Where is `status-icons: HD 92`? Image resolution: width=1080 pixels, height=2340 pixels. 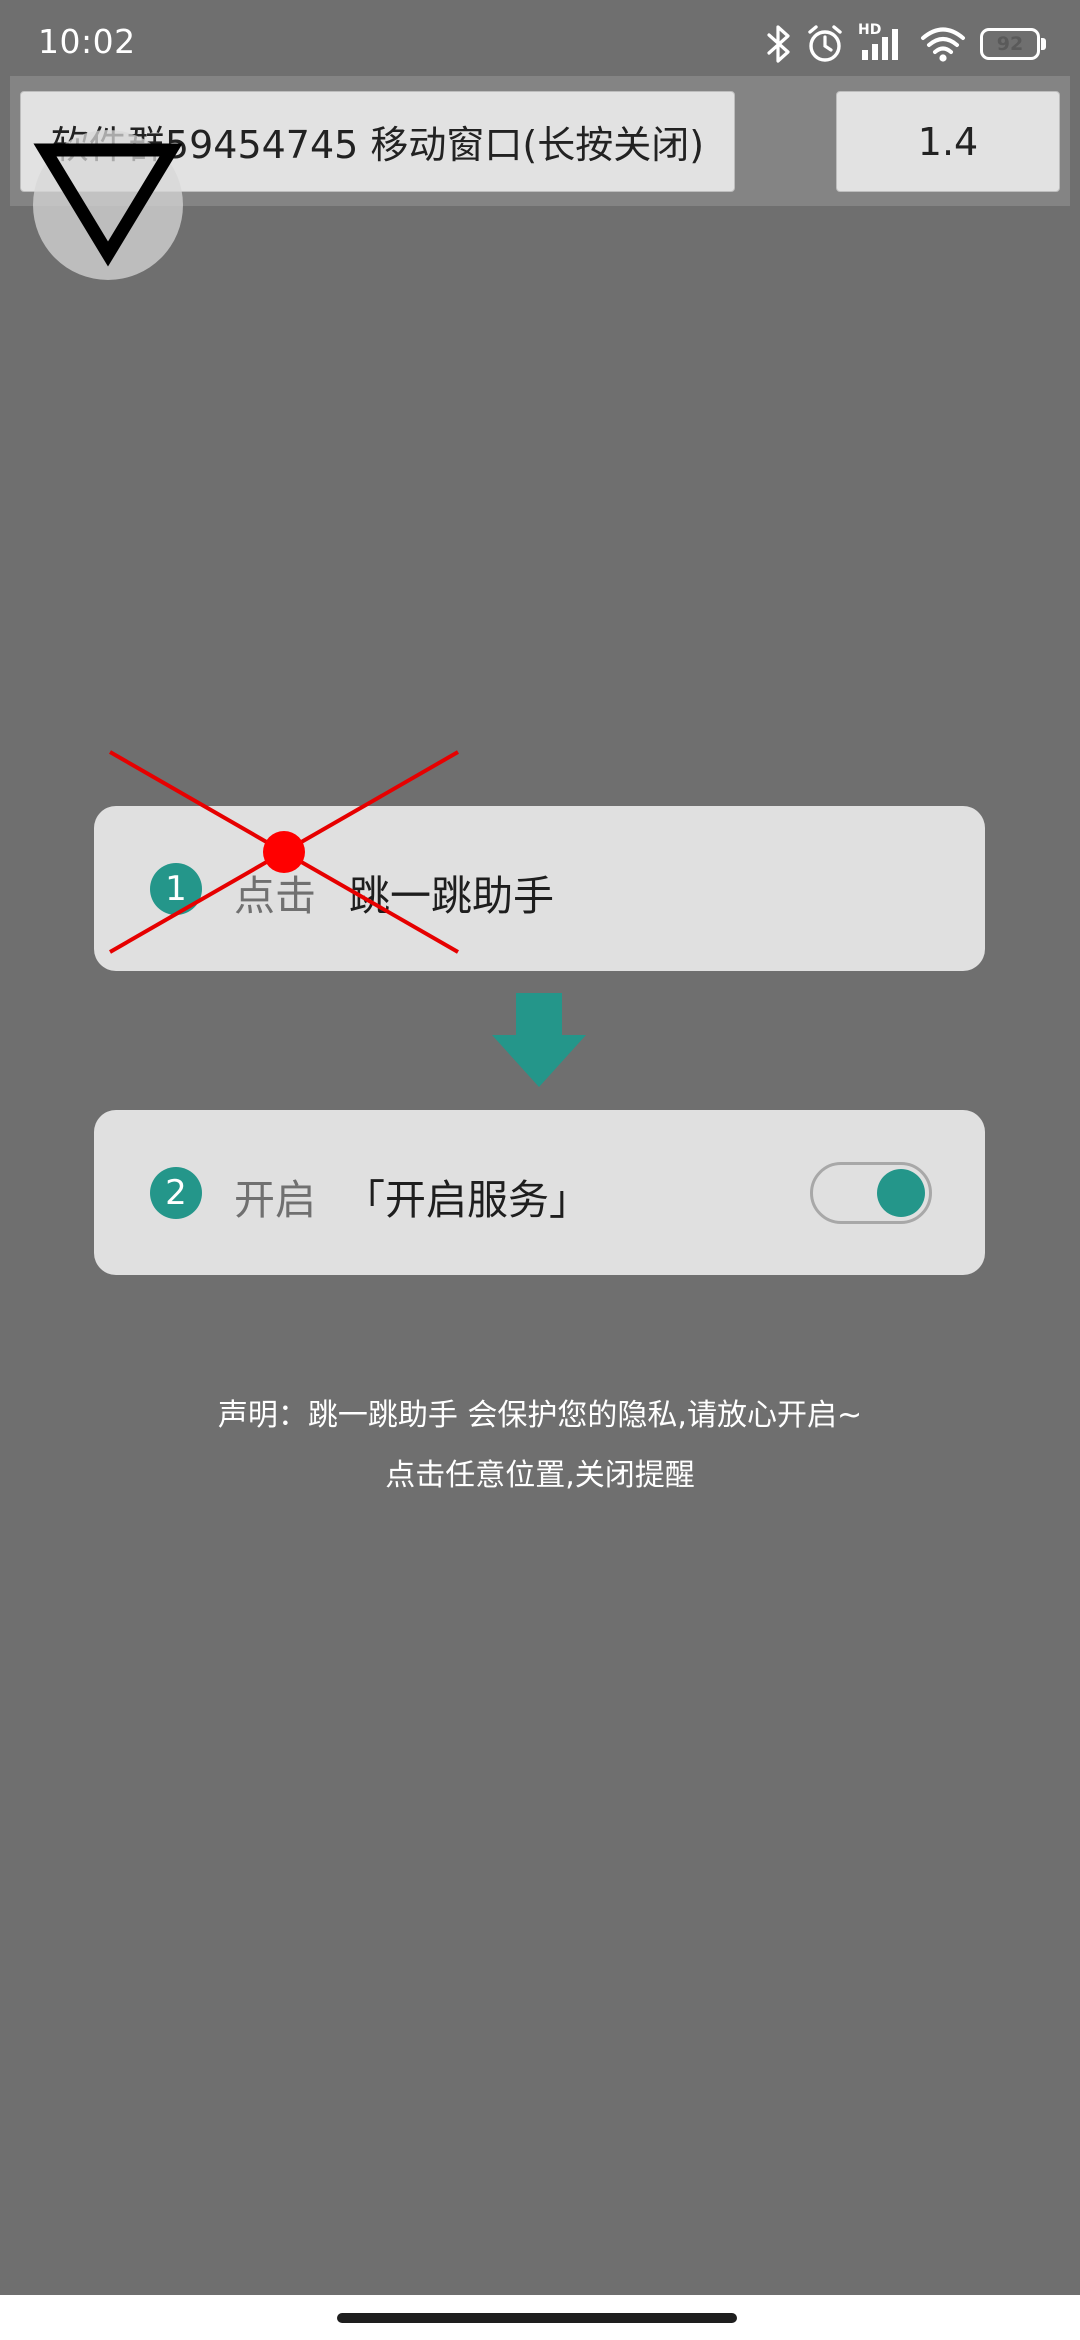 status-icons: HD 92 is located at coordinates (906, 44).